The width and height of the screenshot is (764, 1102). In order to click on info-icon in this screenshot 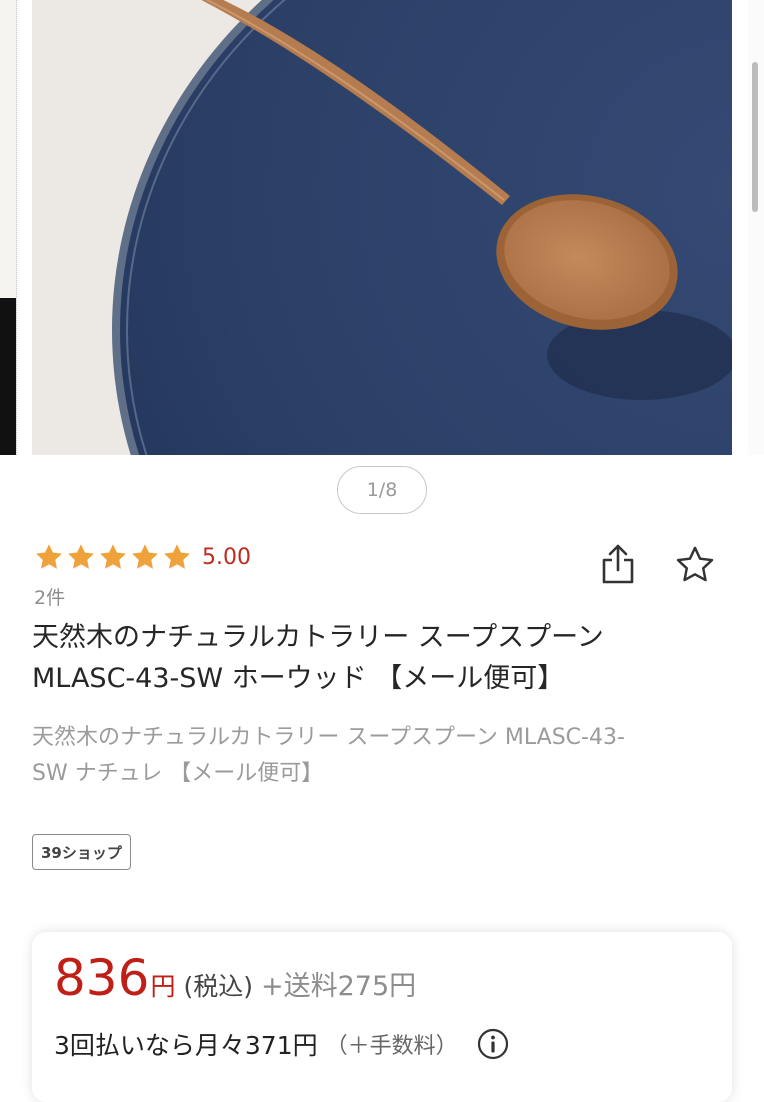, I will do `click(493, 1044)`.